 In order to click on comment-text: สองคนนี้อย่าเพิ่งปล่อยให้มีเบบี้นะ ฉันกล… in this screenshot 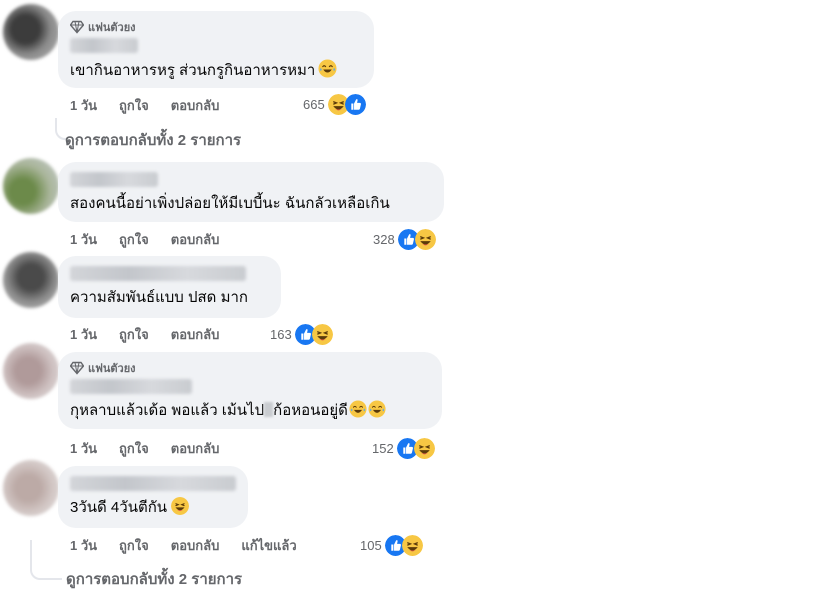, I will do `click(230, 203)`.